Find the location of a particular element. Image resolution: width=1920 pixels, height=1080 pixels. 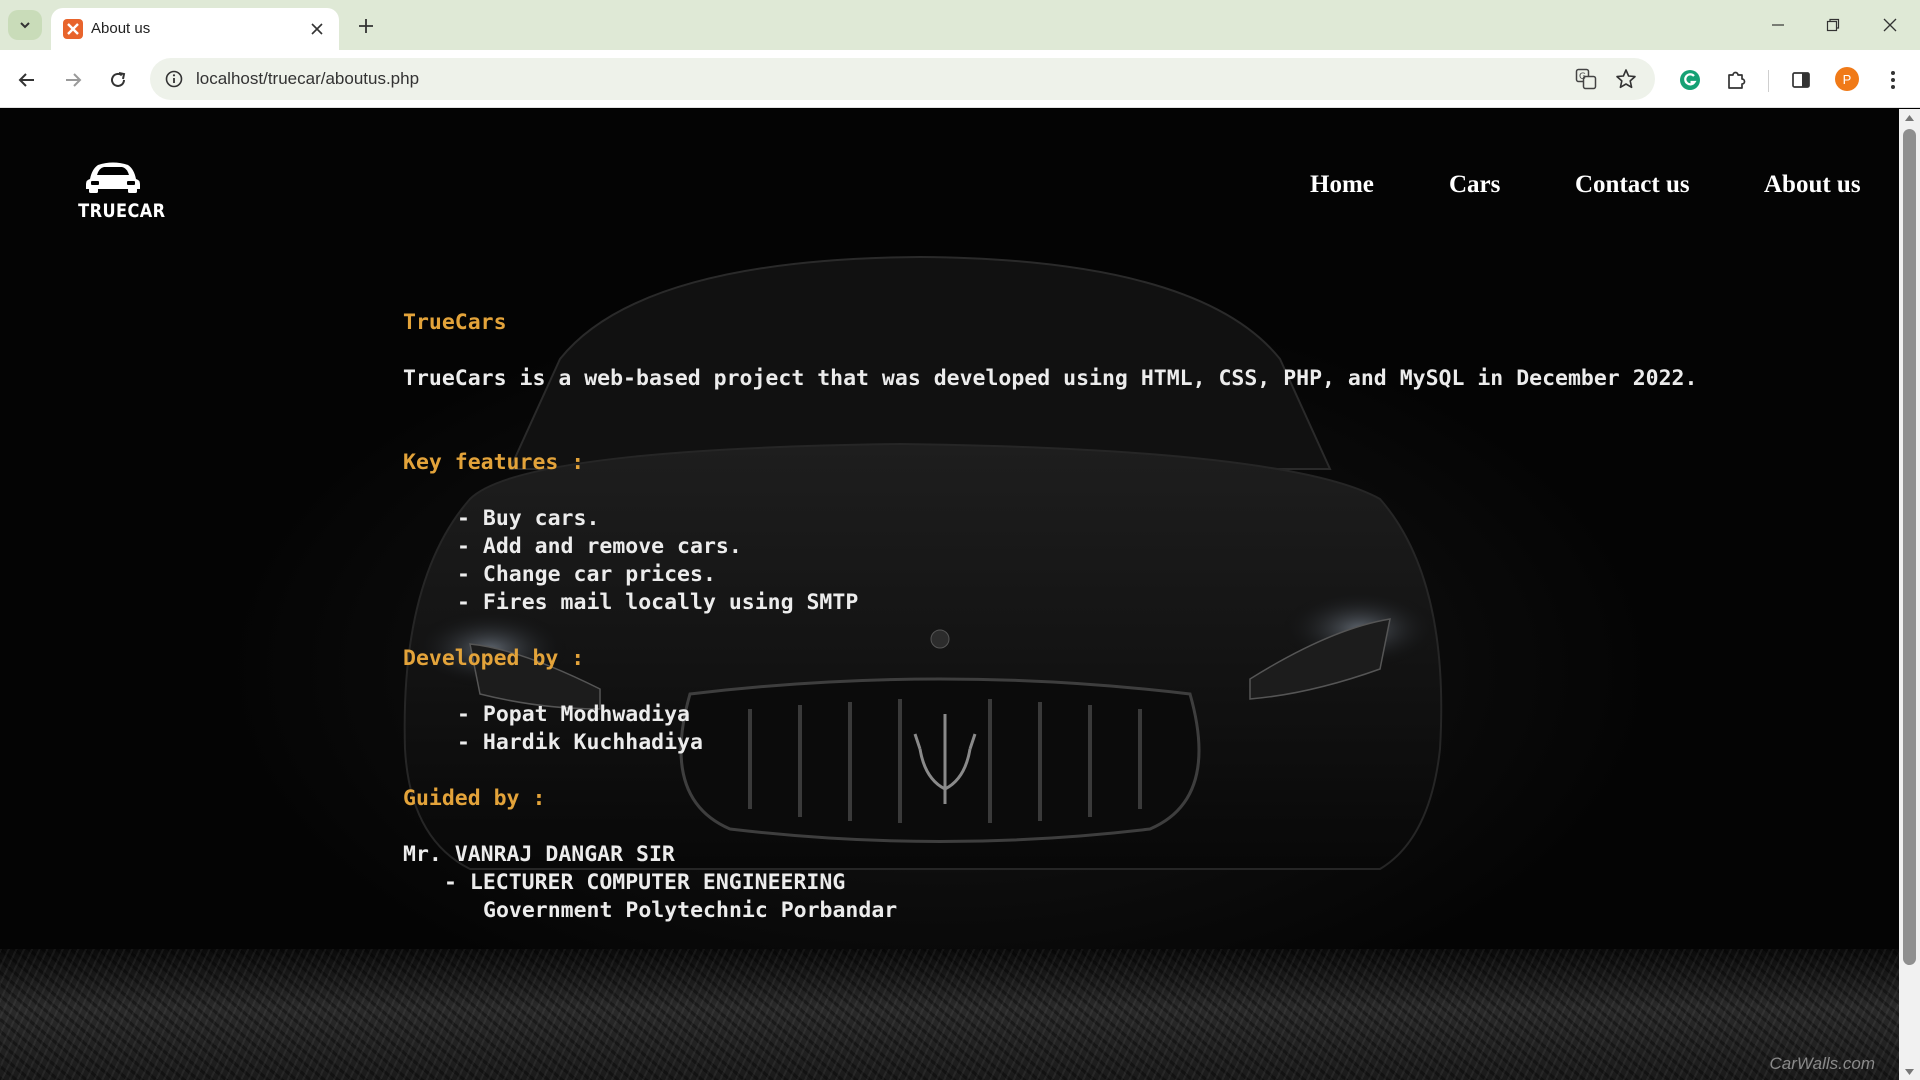

active-tab: About us is located at coordinates (195, 29).